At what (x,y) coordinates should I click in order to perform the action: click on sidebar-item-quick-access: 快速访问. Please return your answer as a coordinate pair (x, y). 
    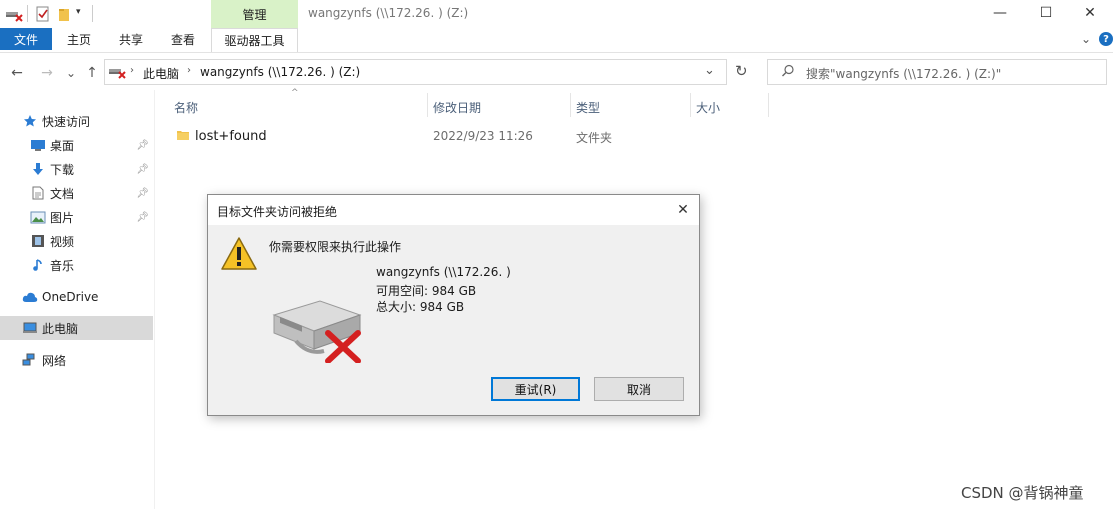
    Looking at the image, I should click on (76, 121).